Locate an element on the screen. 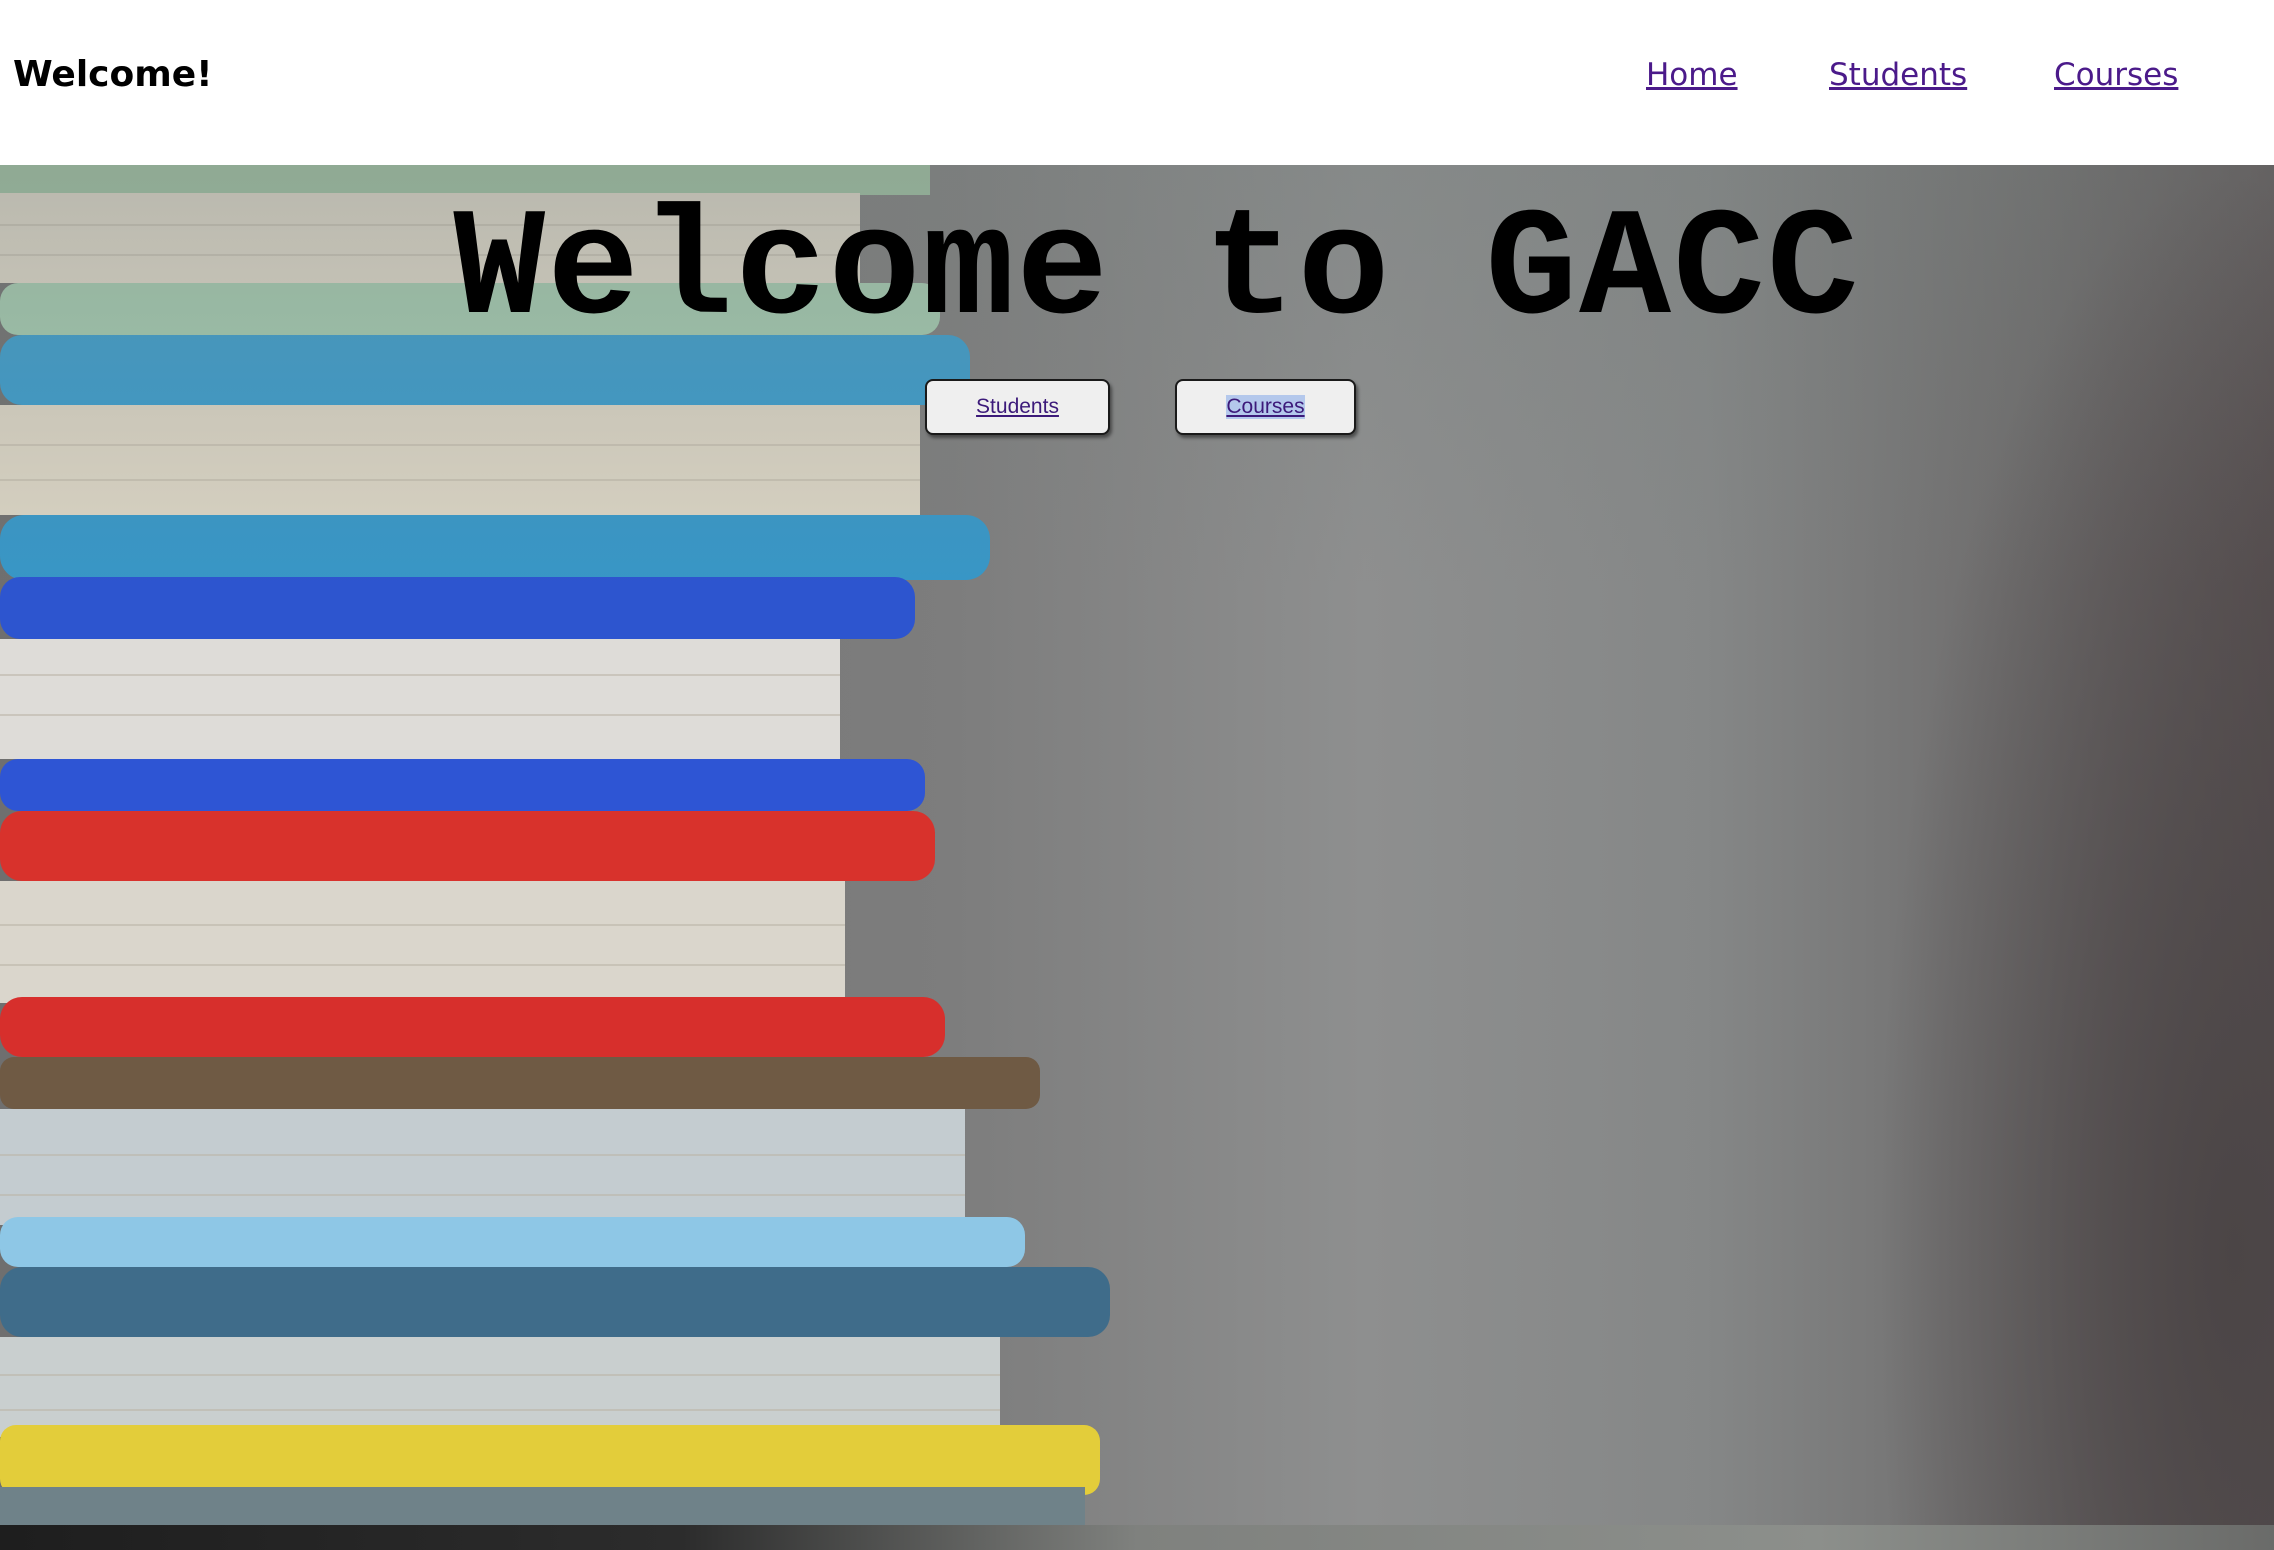 The width and height of the screenshot is (2274, 1550). nav-link-courses: Courses is located at coordinates (2116, 75).